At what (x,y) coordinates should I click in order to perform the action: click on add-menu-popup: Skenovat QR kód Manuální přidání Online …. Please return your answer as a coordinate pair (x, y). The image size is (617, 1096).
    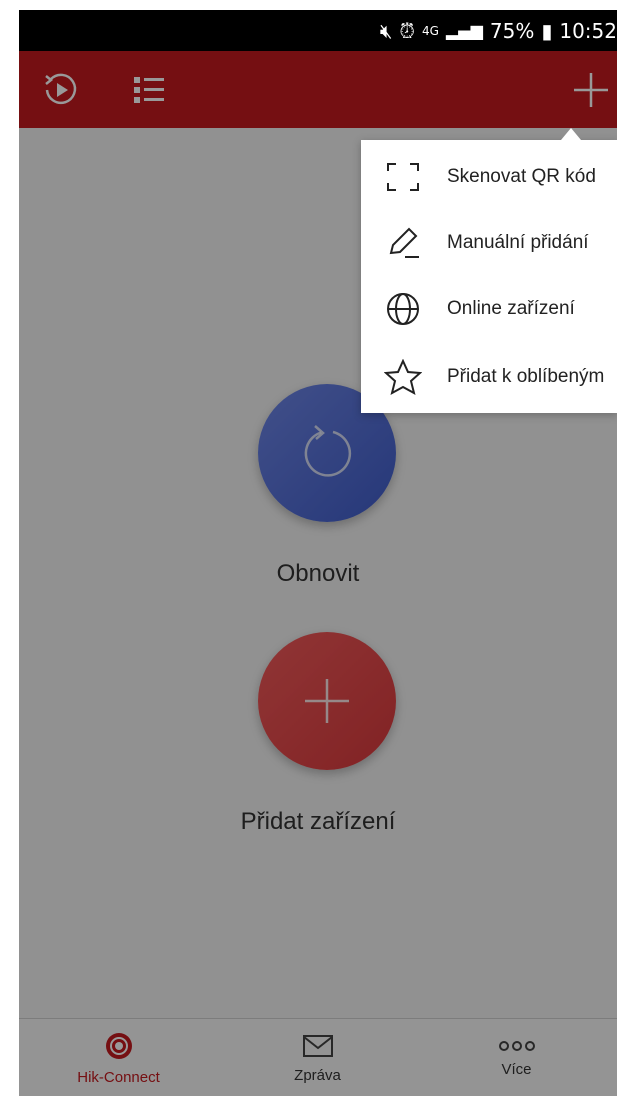
    Looking at the image, I should click on (489, 270).